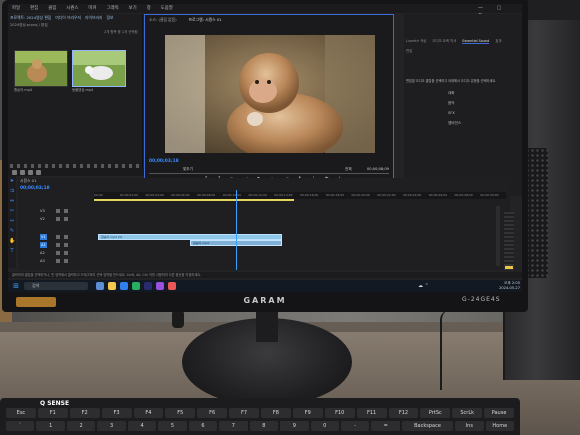 This screenshot has height=435, width=580. I want to click on keyboard-key: 5, so click(172, 426).